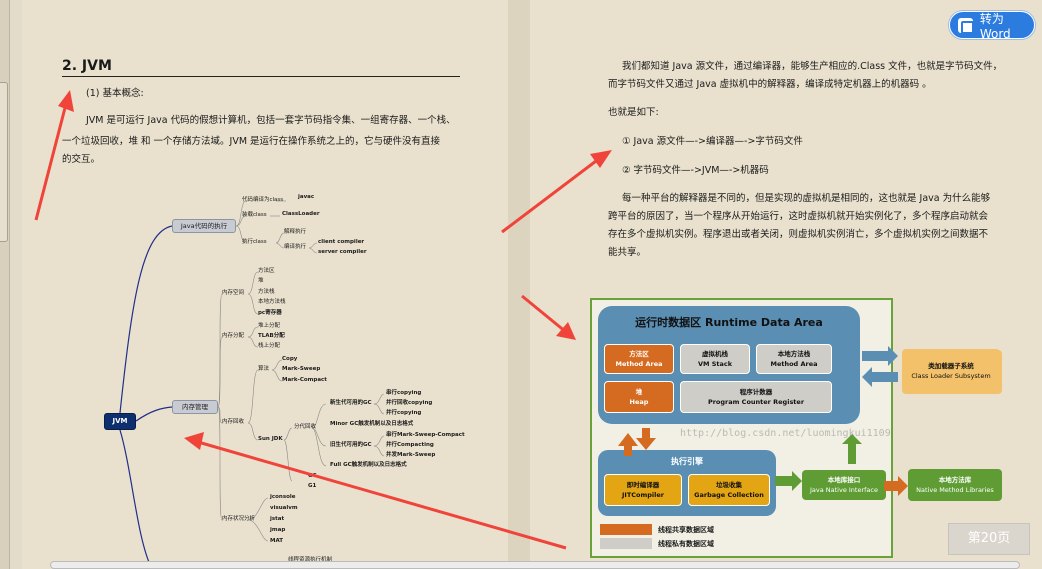 This screenshot has width=1042, height=569. I want to click on mm-leaf: jmap, so click(278, 530).